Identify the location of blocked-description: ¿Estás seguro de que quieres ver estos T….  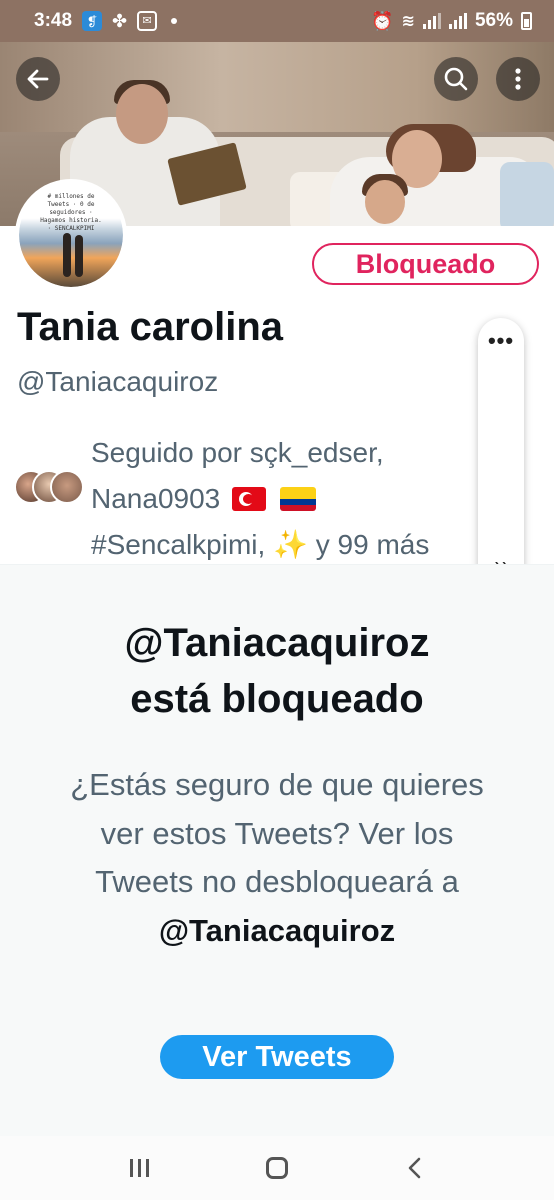
(277, 858).